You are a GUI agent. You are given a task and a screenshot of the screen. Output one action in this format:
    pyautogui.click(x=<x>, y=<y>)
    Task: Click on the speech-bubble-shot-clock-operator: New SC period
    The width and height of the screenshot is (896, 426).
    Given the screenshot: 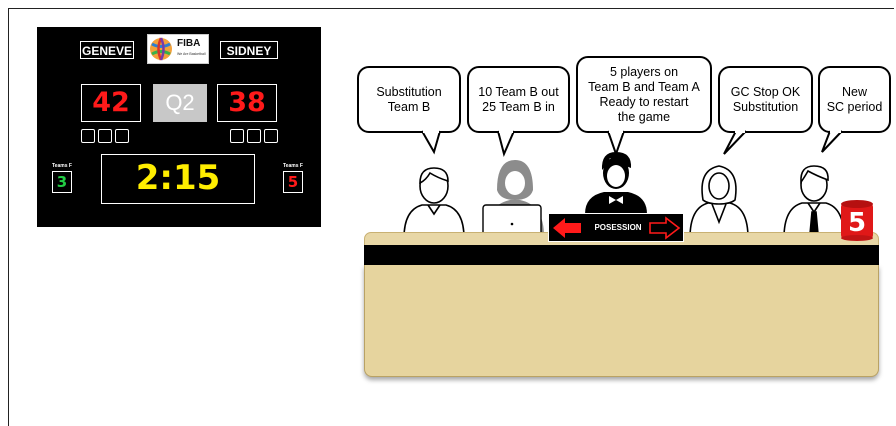 What is the action you would take?
    pyautogui.click(x=854, y=99)
    